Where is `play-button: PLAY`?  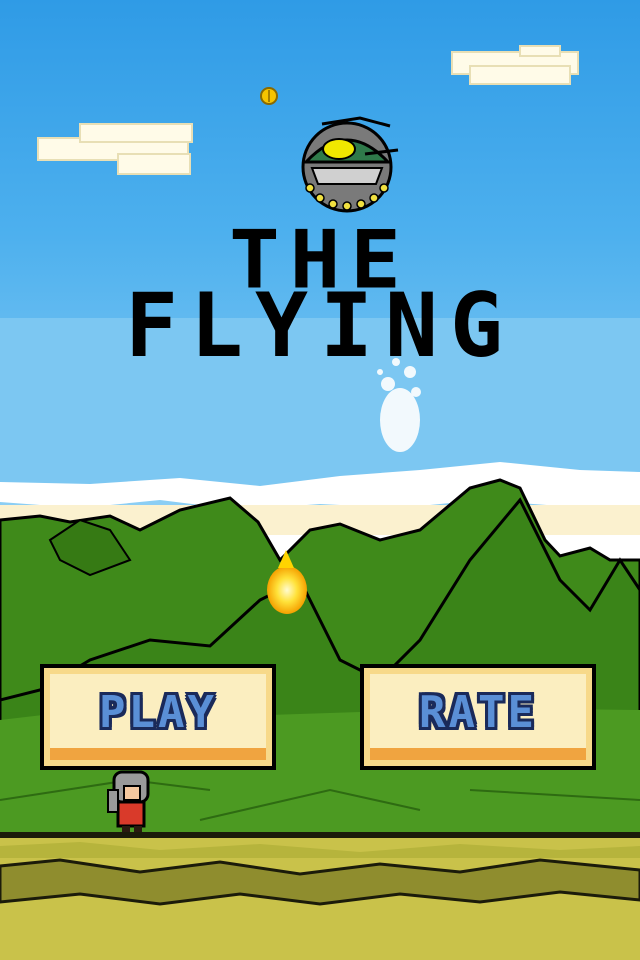 play-button: PLAY is located at coordinates (158, 717).